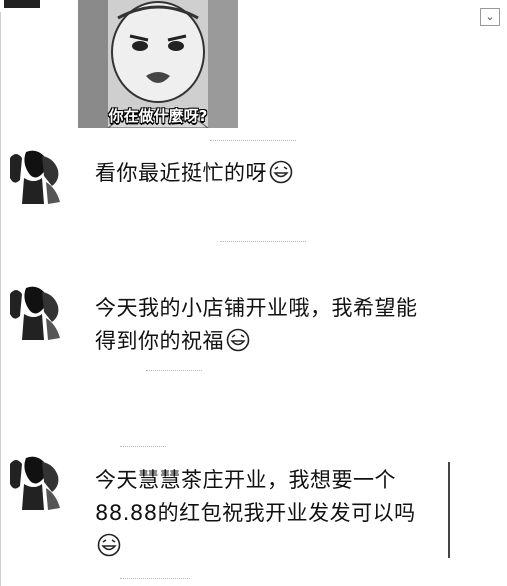 The height and width of the screenshot is (586, 507). Describe the element at coordinates (449, 510) in the screenshot. I see `bubble-edge` at that location.